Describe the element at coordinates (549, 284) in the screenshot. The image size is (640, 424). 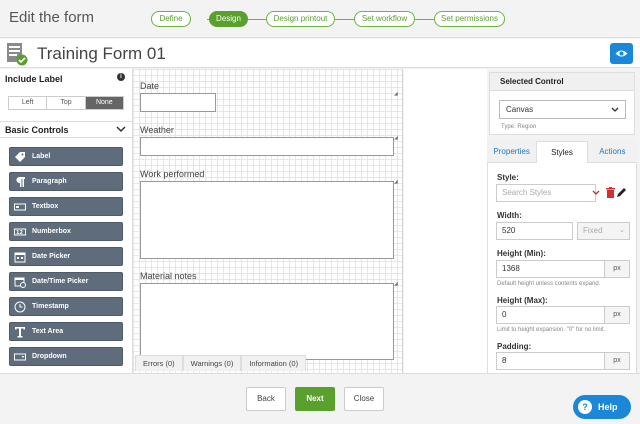
I see `height-min-help: Default height unless contents expand.` at that location.